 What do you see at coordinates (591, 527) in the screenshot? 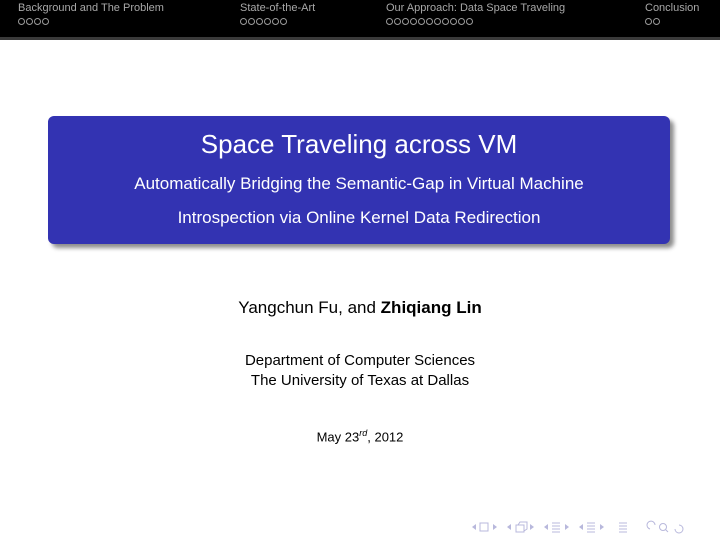
I see `document-nav-icon` at bounding box center [591, 527].